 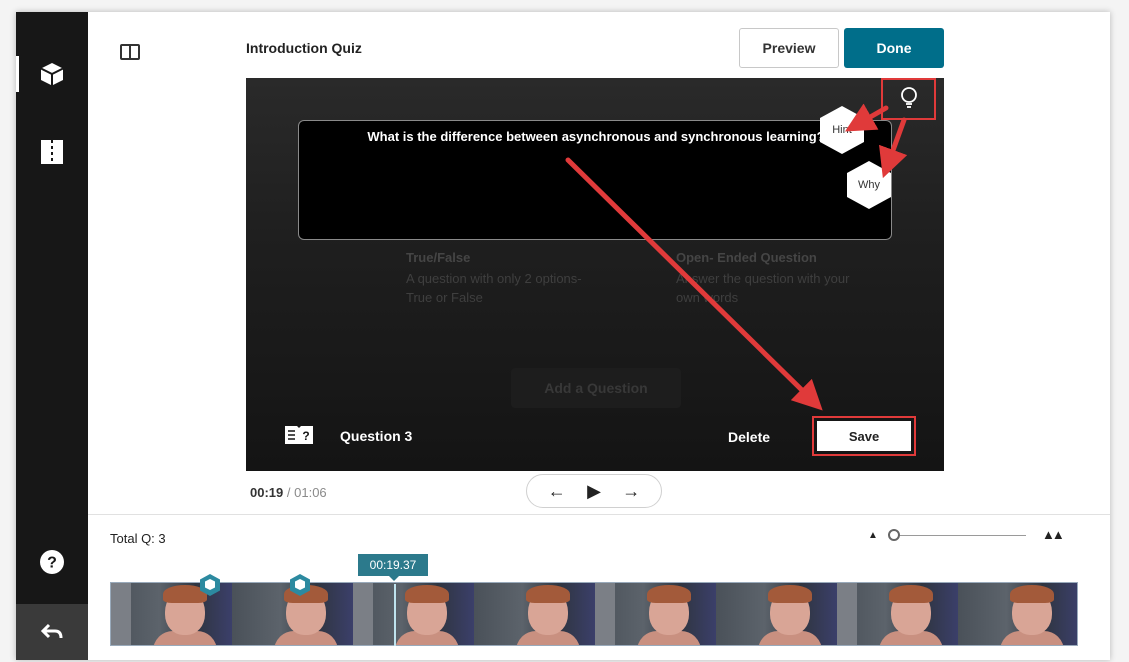 I want to click on time-display: 00:19 / 01:06, so click(x=288, y=492).